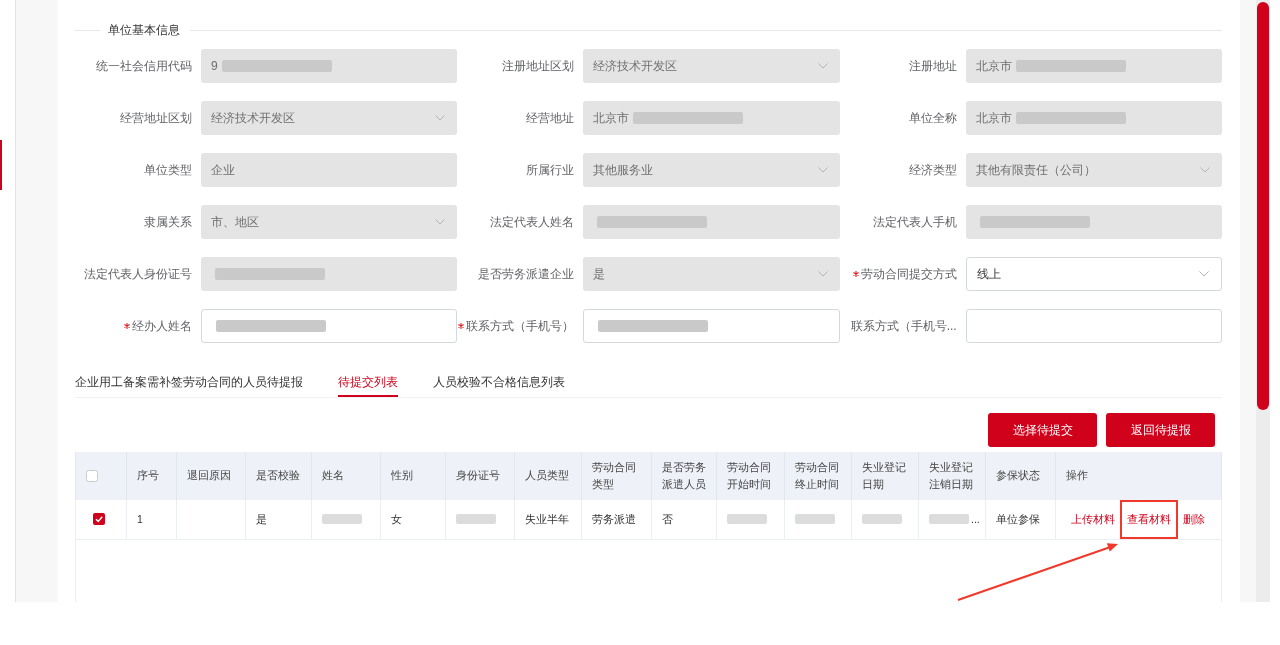 The image size is (1280, 645). Describe the element at coordinates (480, 476) in the screenshot. I see `column-header: 身份证号` at that location.